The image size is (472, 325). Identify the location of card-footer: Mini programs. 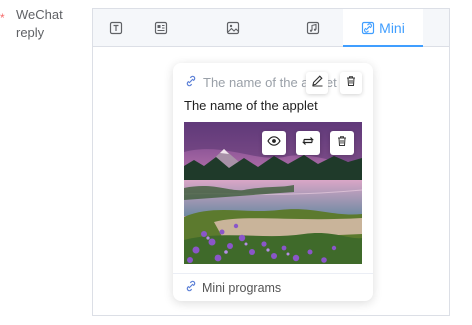
(273, 287).